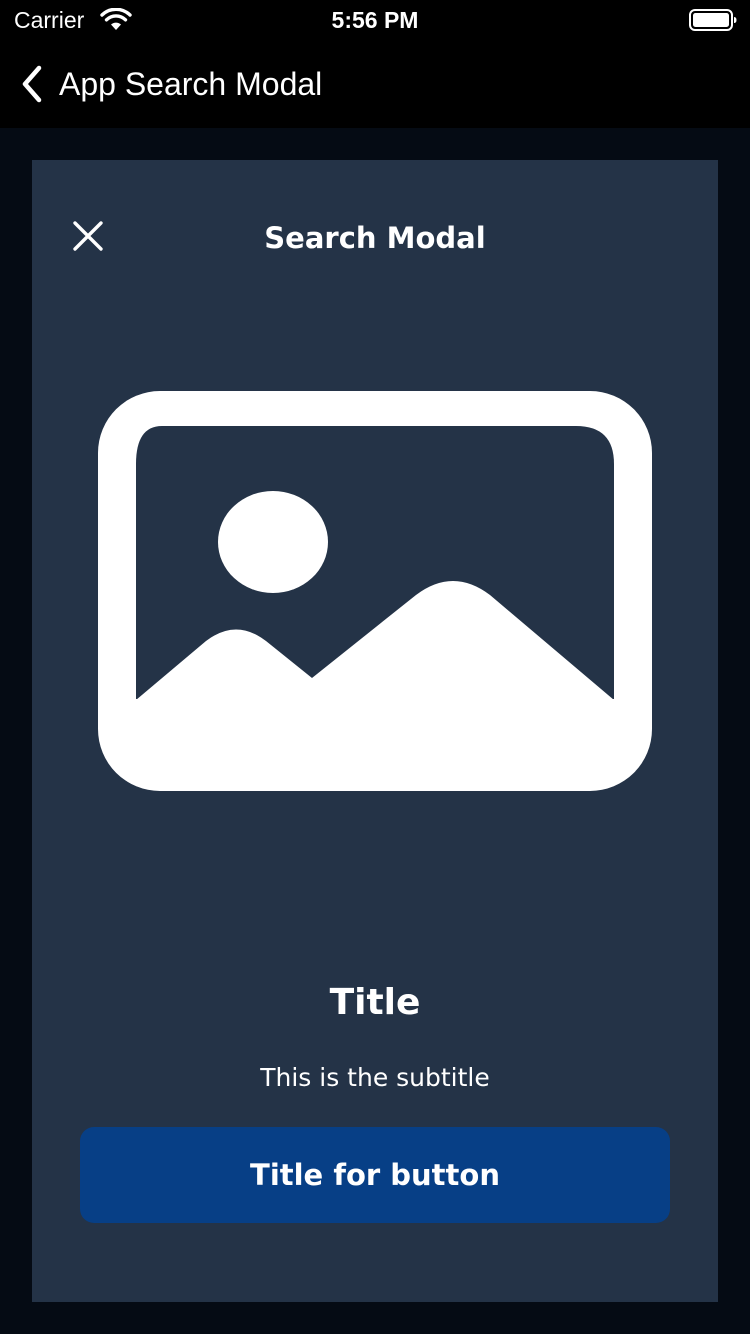 The width and height of the screenshot is (750, 1334). I want to click on status-time: 5:56 PM, so click(375, 20).